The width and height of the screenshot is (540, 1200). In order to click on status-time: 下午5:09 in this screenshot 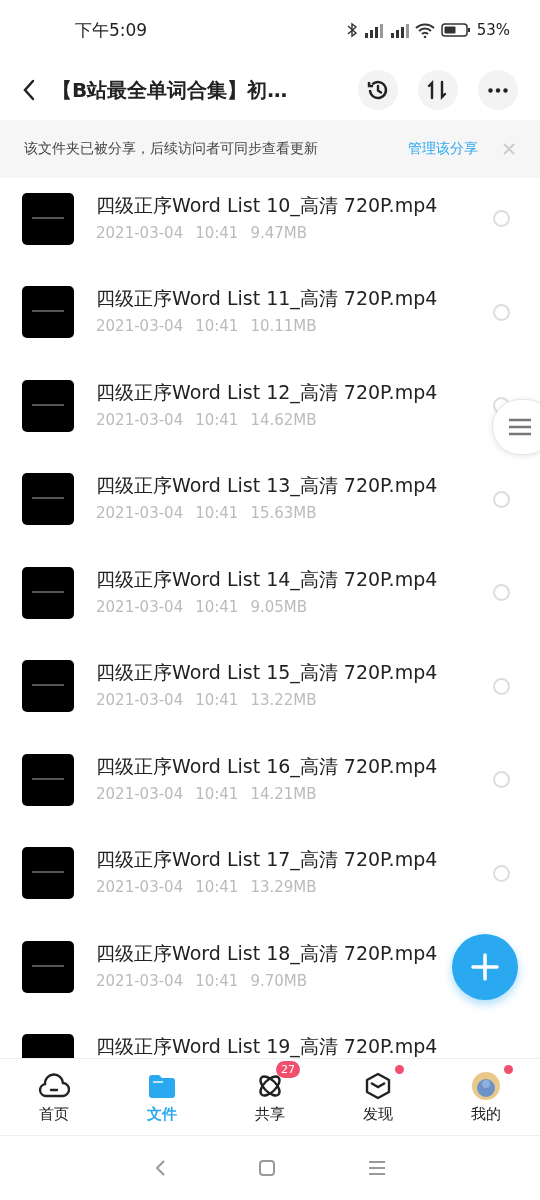, I will do `click(111, 30)`.